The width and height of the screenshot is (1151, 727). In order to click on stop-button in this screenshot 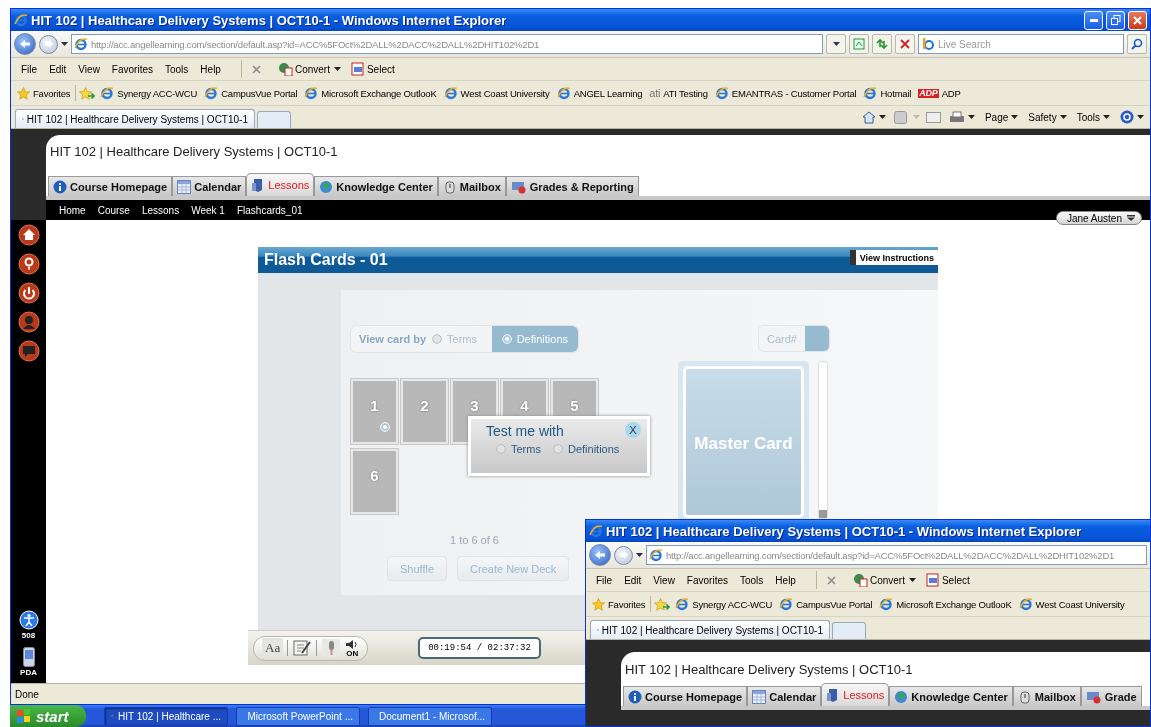, I will do `click(905, 44)`.